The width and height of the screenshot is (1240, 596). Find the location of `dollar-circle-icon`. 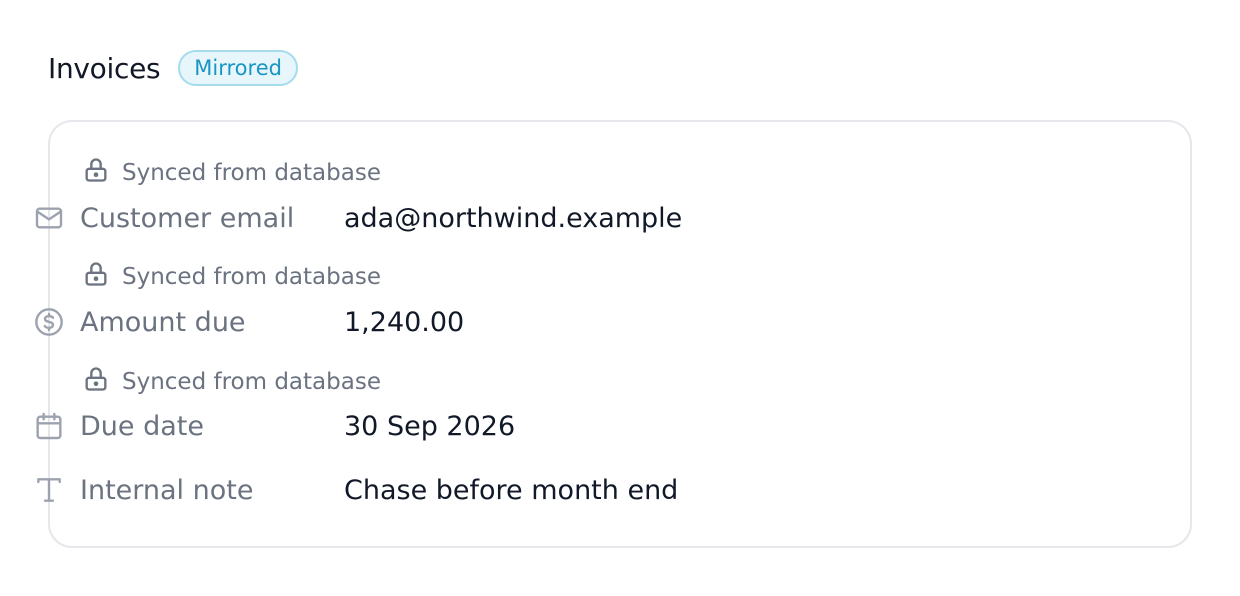

dollar-circle-icon is located at coordinates (49, 322).